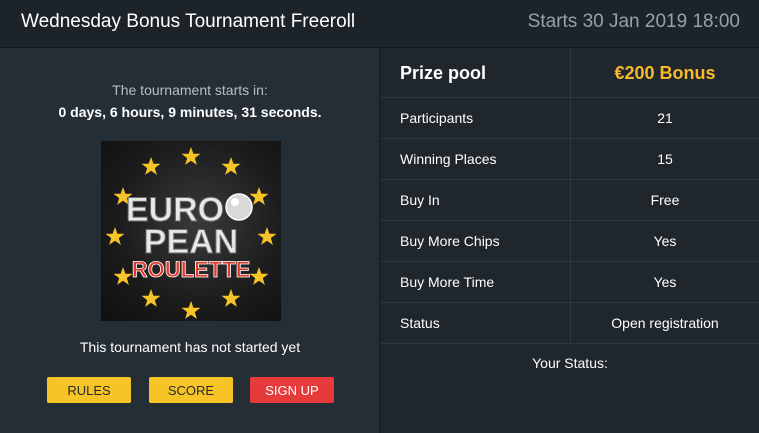 This screenshot has width=759, height=433. What do you see at coordinates (664, 159) in the screenshot?
I see `row-value: 15` at bounding box center [664, 159].